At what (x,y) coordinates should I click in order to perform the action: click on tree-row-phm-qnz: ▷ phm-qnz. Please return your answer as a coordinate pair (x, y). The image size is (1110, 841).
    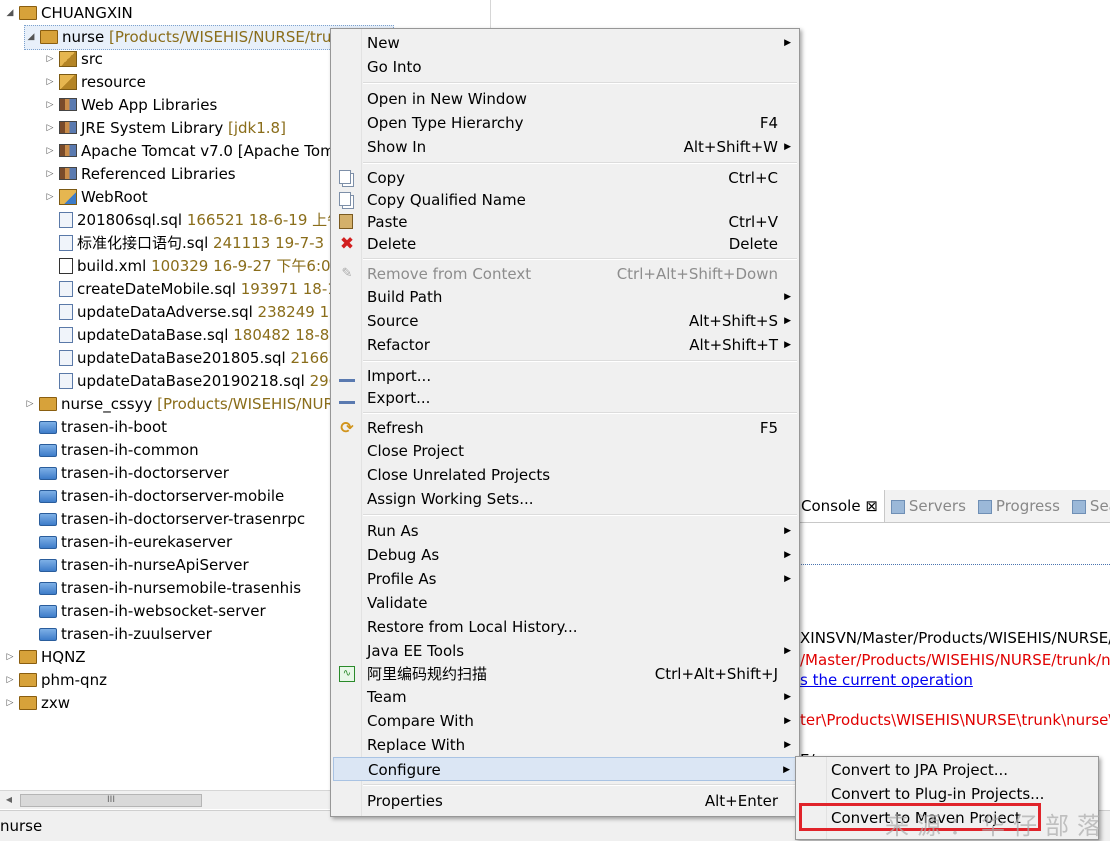
    Looking at the image, I should click on (55, 680).